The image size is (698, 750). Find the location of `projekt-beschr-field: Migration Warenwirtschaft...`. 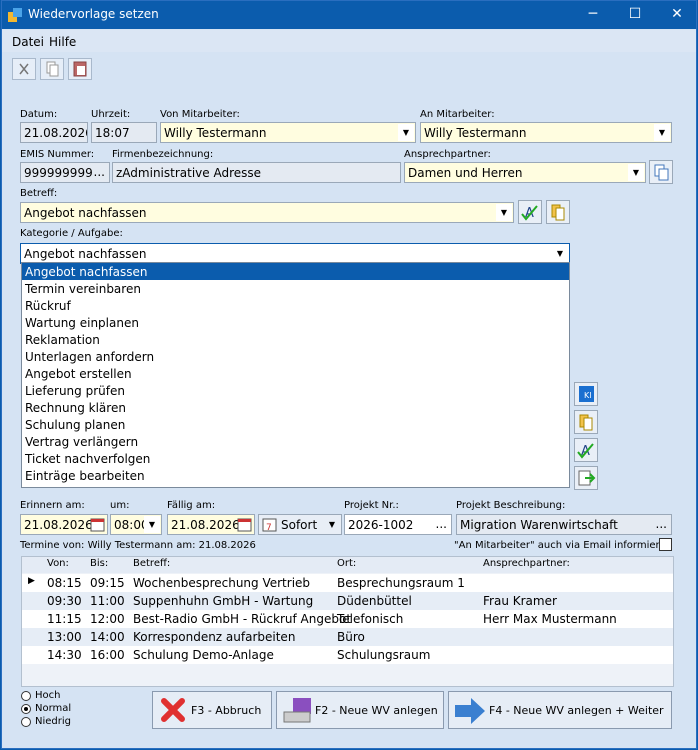

projekt-beschr-field: Migration Warenwirtschaft... is located at coordinates (564, 524).